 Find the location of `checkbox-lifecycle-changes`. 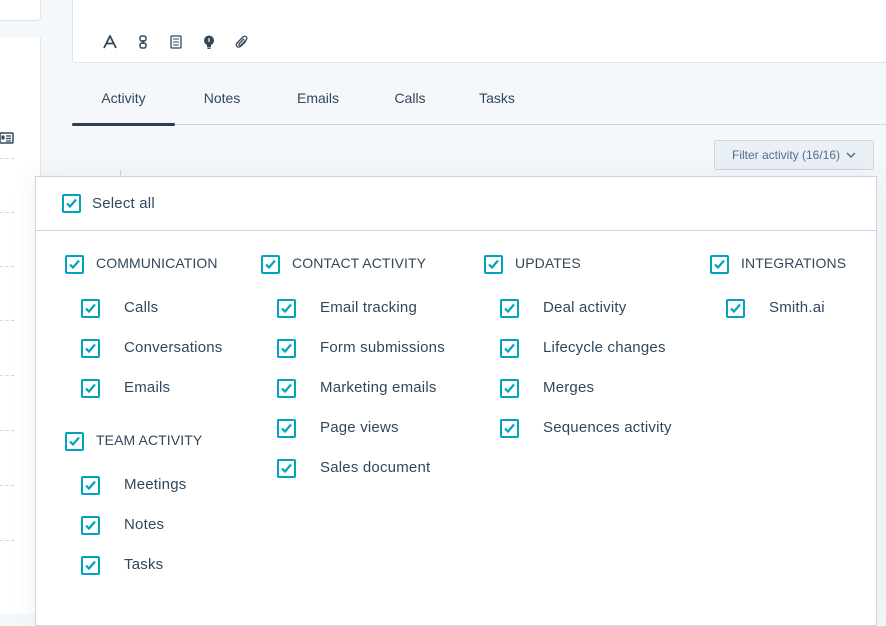

checkbox-lifecycle-changes is located at coordinates (509, 348).